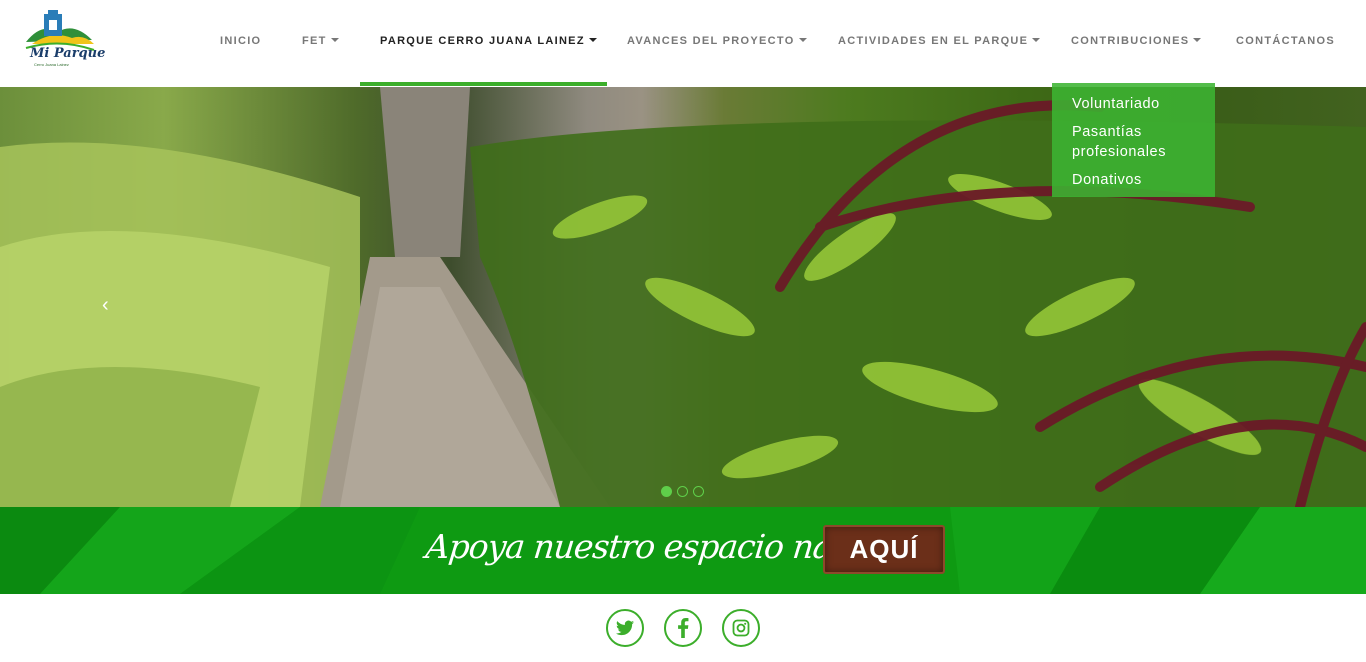 The height and width of the screenshot is (662, 1366). What do you see at coordinates (711, 41) in the screenshot?
I see `nav-label: AVANCES DEL PROYECTO` at bounding box center [711, 41].